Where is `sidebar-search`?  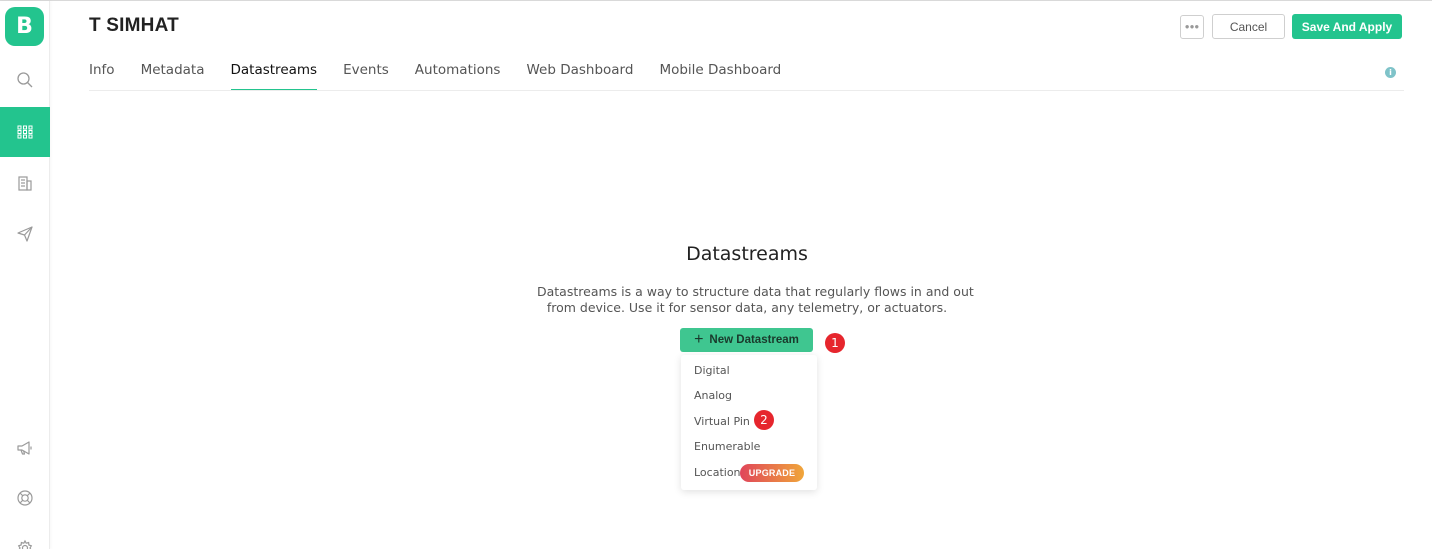 sidebar-search is located at coordinates (25, 80).